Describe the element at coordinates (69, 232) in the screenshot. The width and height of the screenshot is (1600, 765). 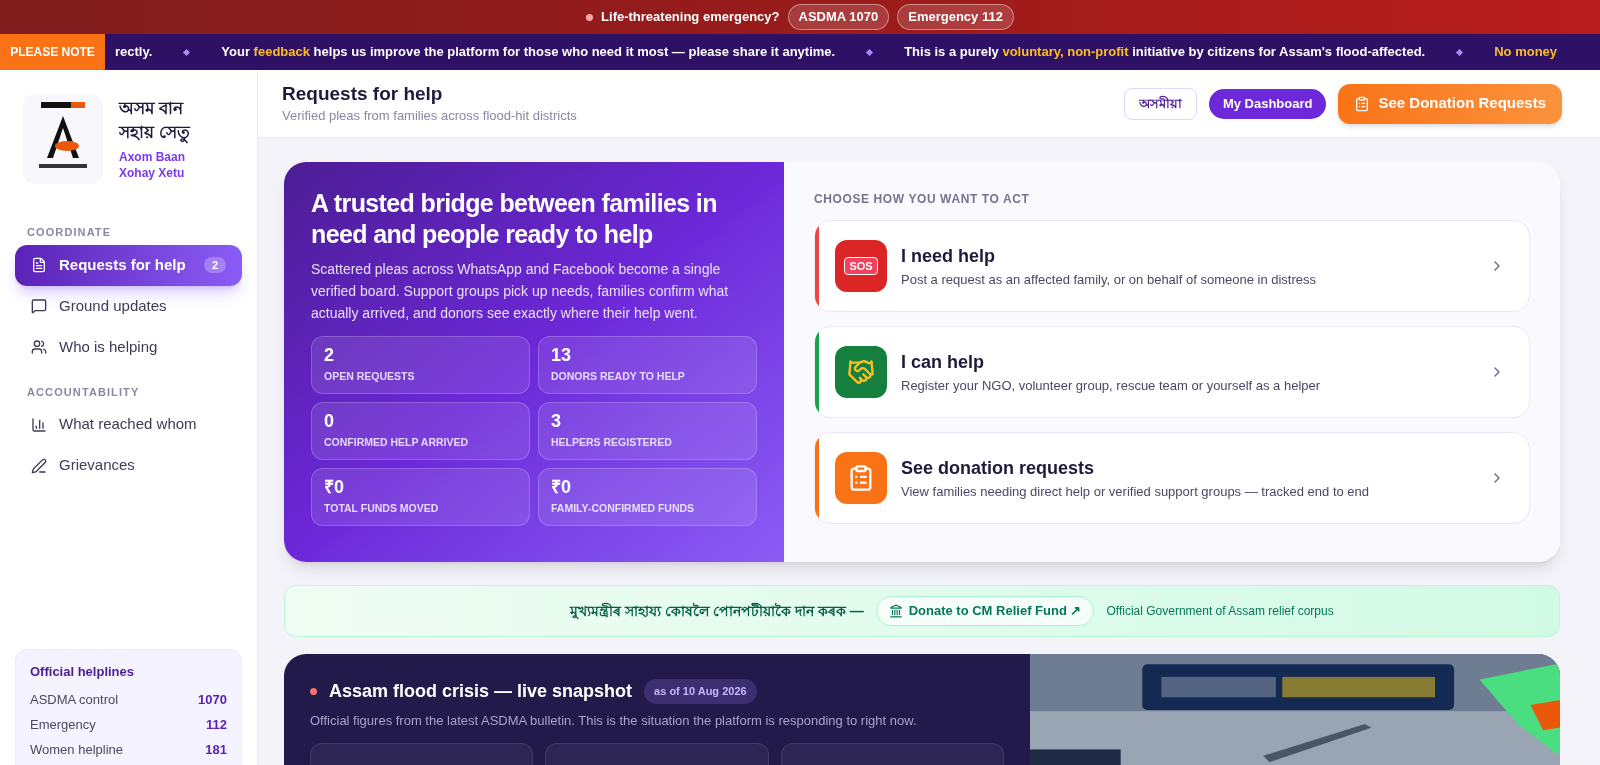
I see `section-heading: COORDINATE` at that location.